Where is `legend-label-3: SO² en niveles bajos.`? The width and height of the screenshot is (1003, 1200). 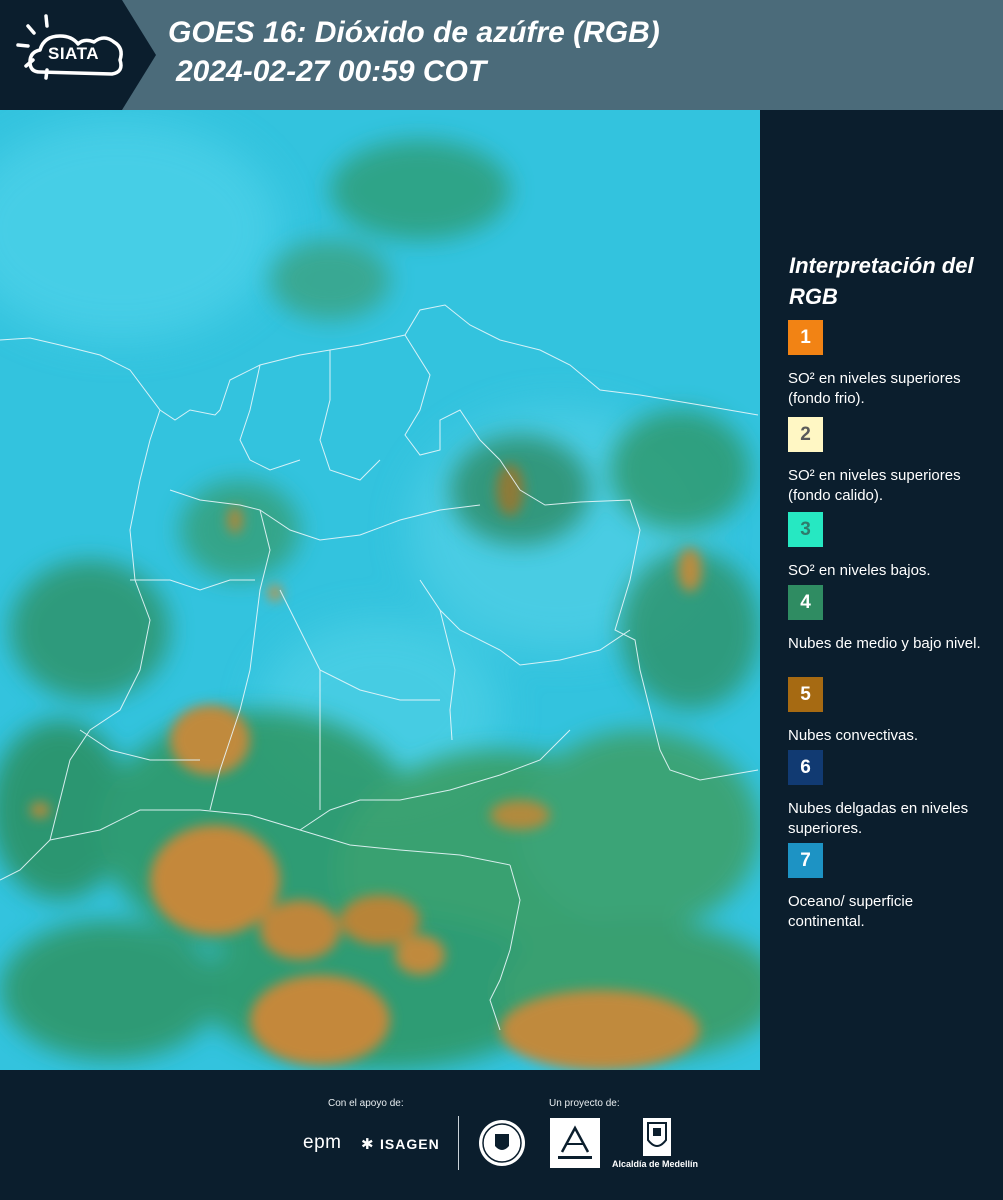 legend-label-3: SO² en niveles bajos. is located at coordinates (859, 570).